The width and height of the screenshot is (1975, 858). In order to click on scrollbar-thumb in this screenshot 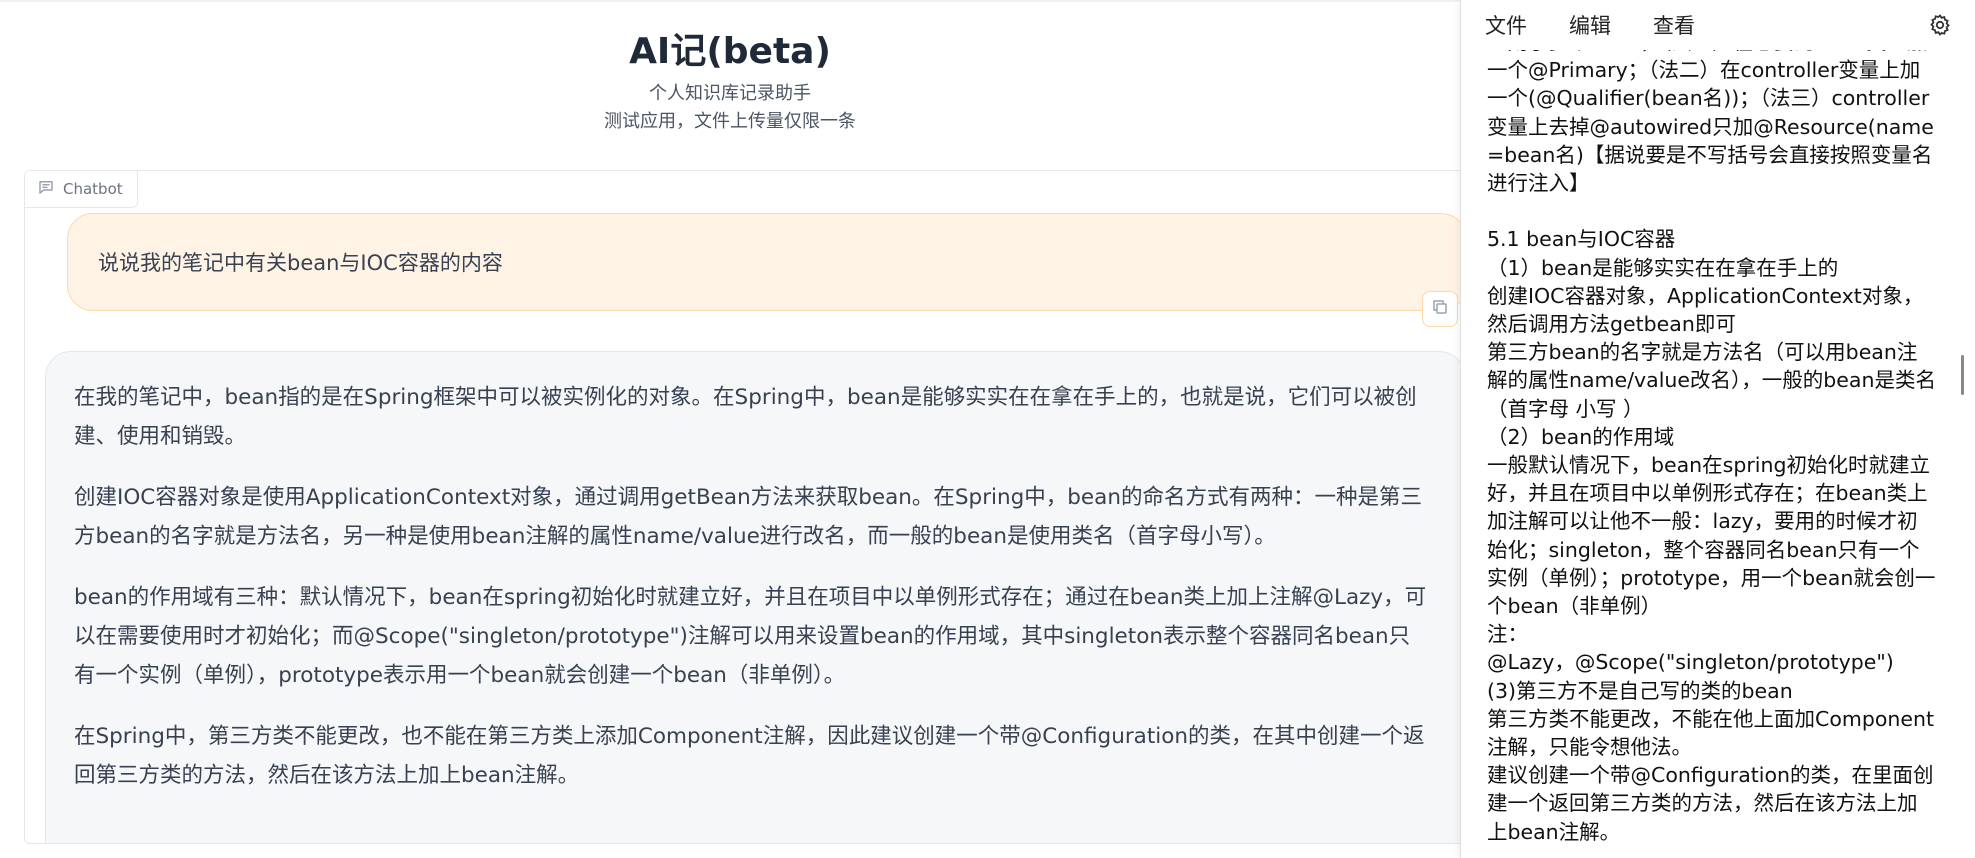, I will do `click(1962, 375)`.